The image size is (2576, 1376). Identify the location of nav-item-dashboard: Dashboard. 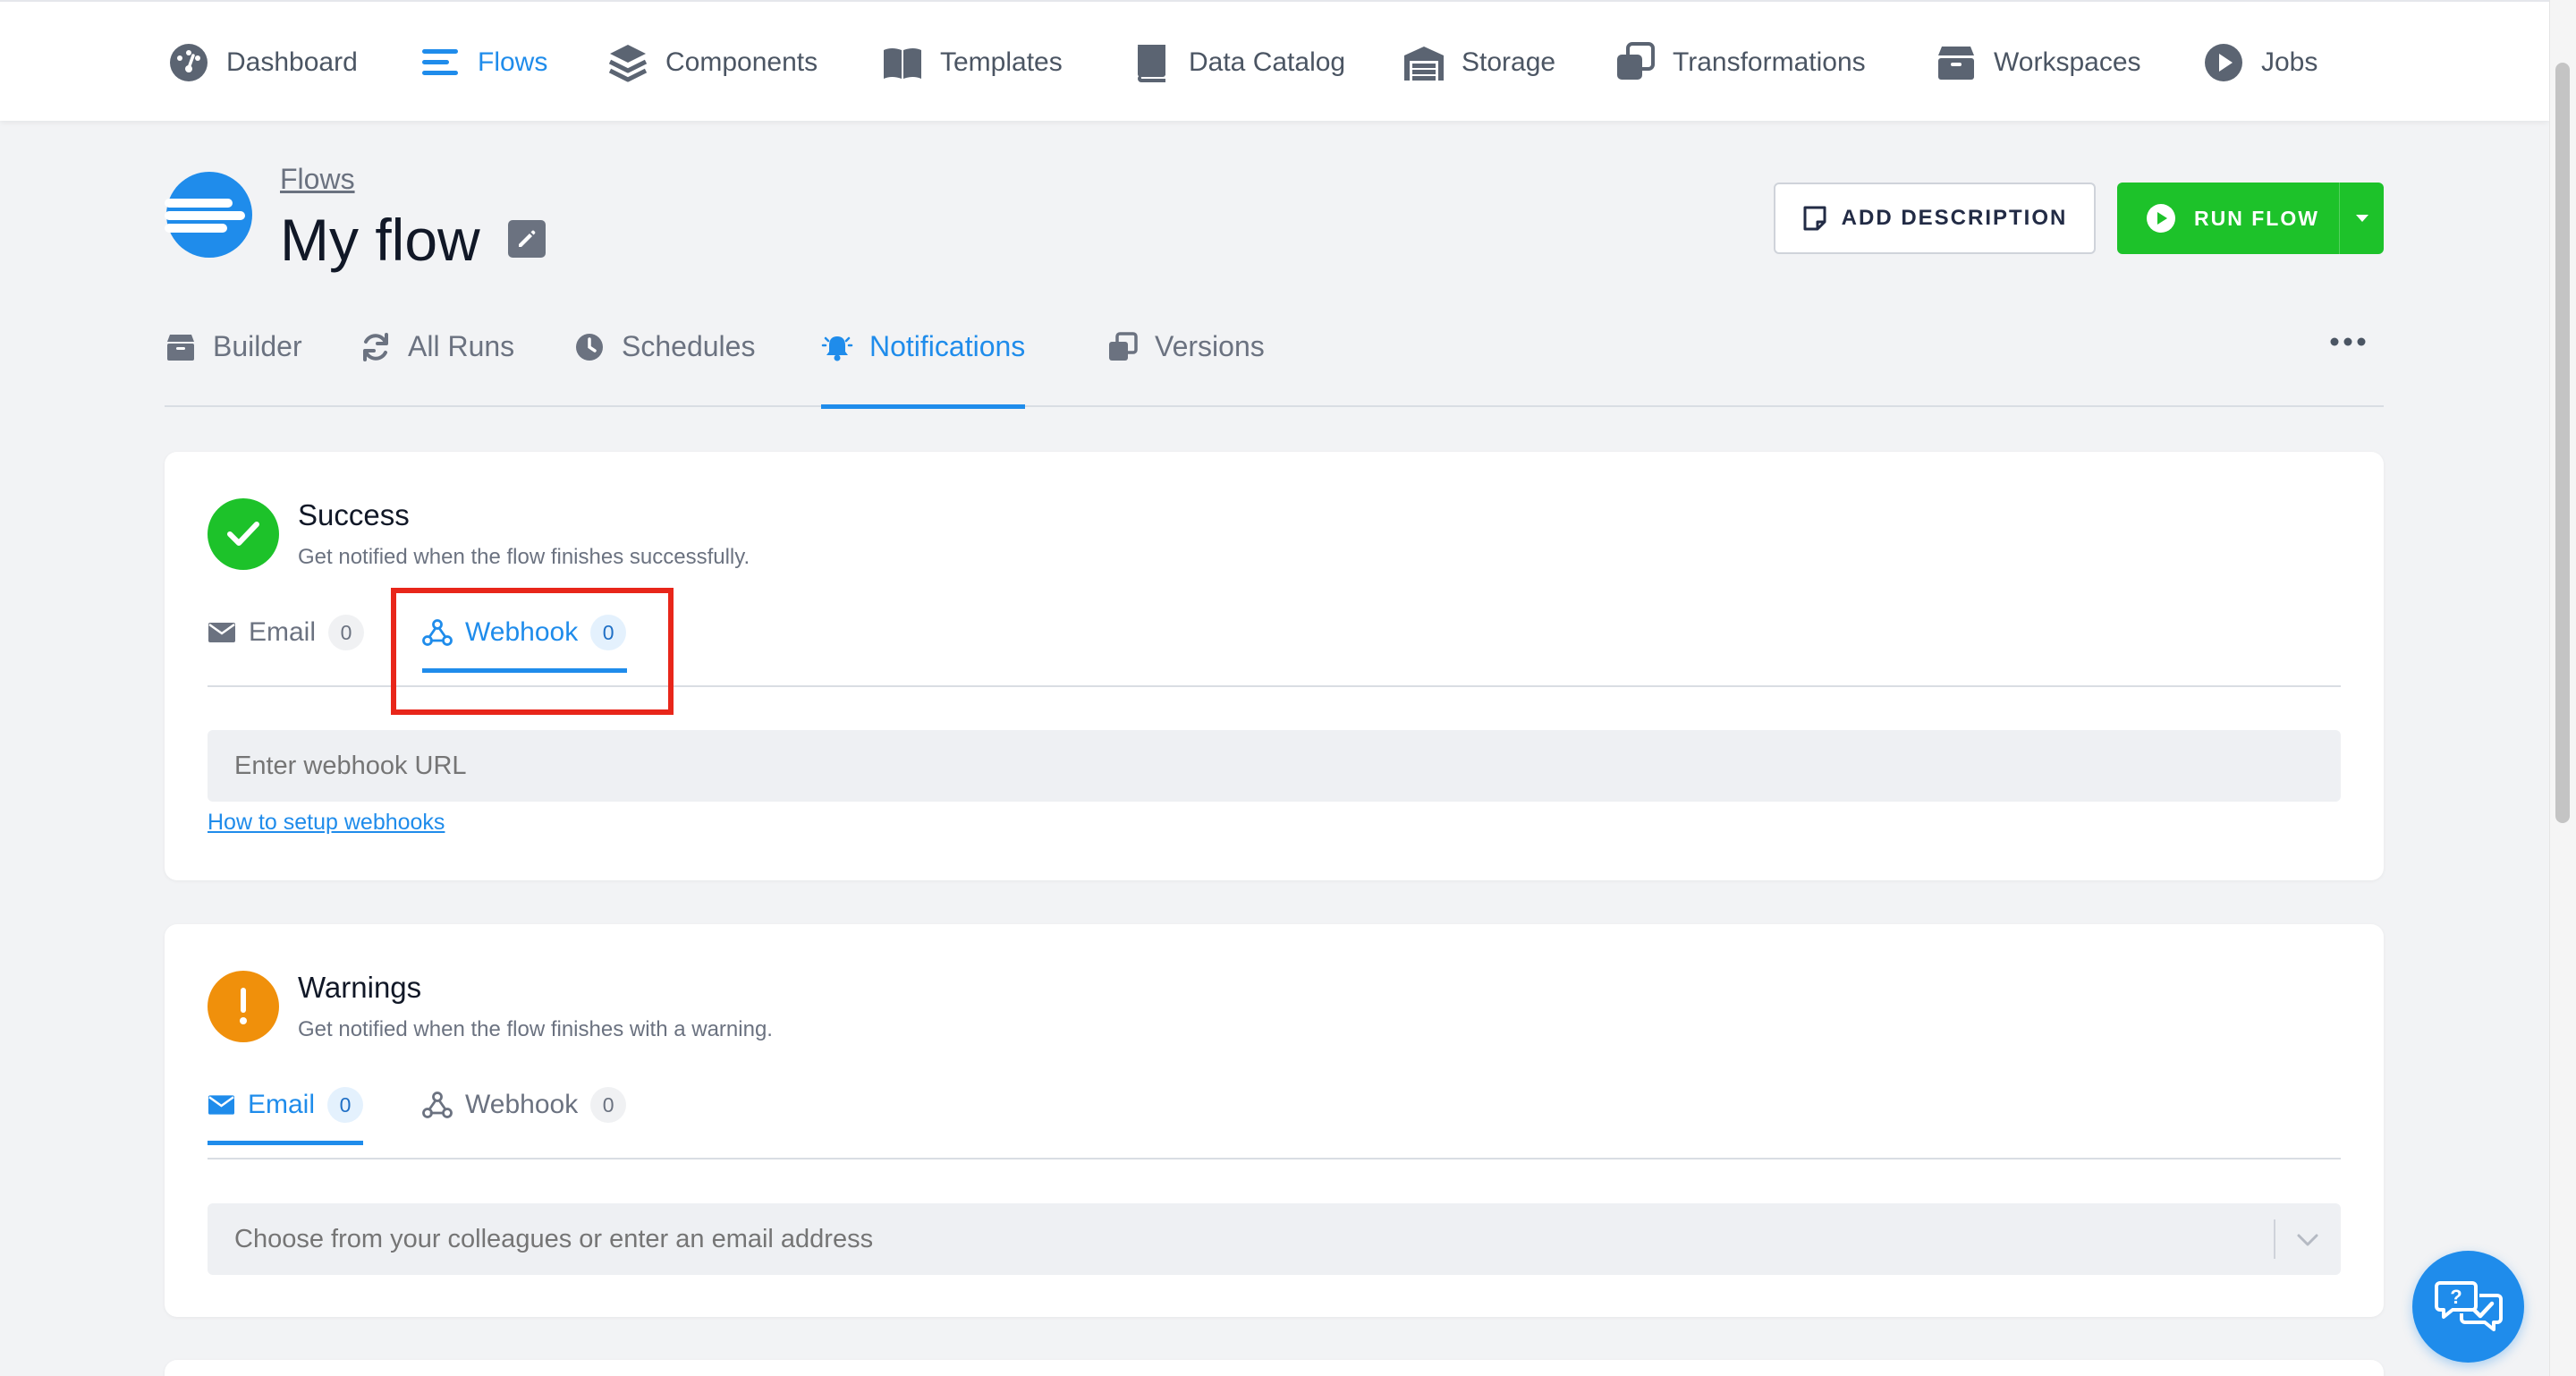
(262, 63).